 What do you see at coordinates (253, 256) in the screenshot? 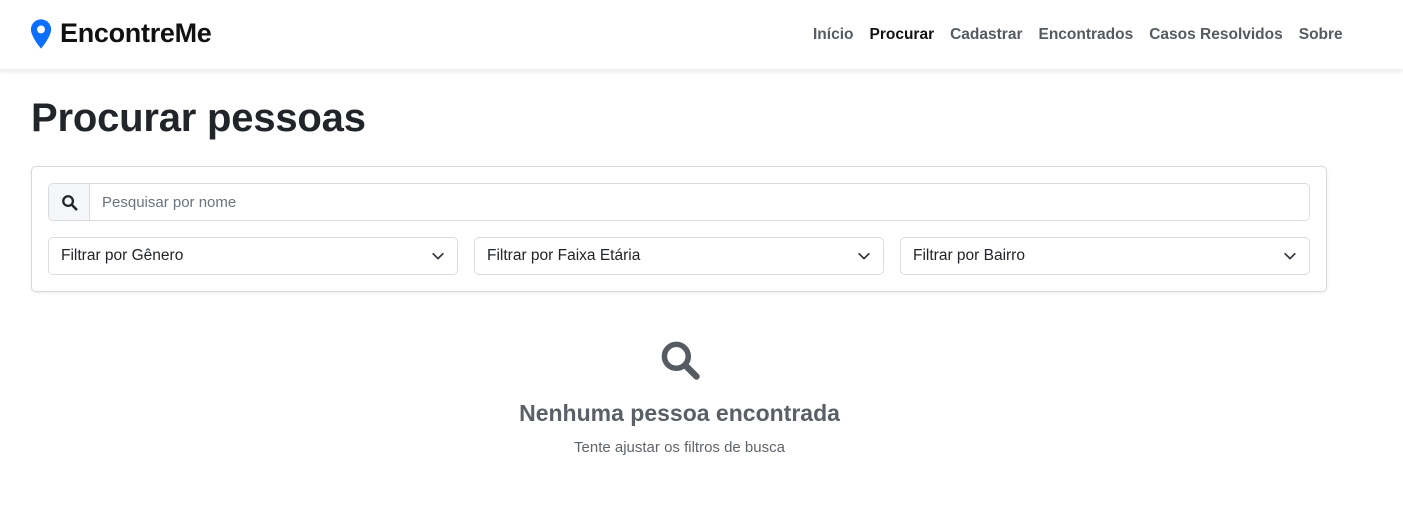
I see `gender-filter-select: Filtrar por Gênero` at bounding box center [253, 256].